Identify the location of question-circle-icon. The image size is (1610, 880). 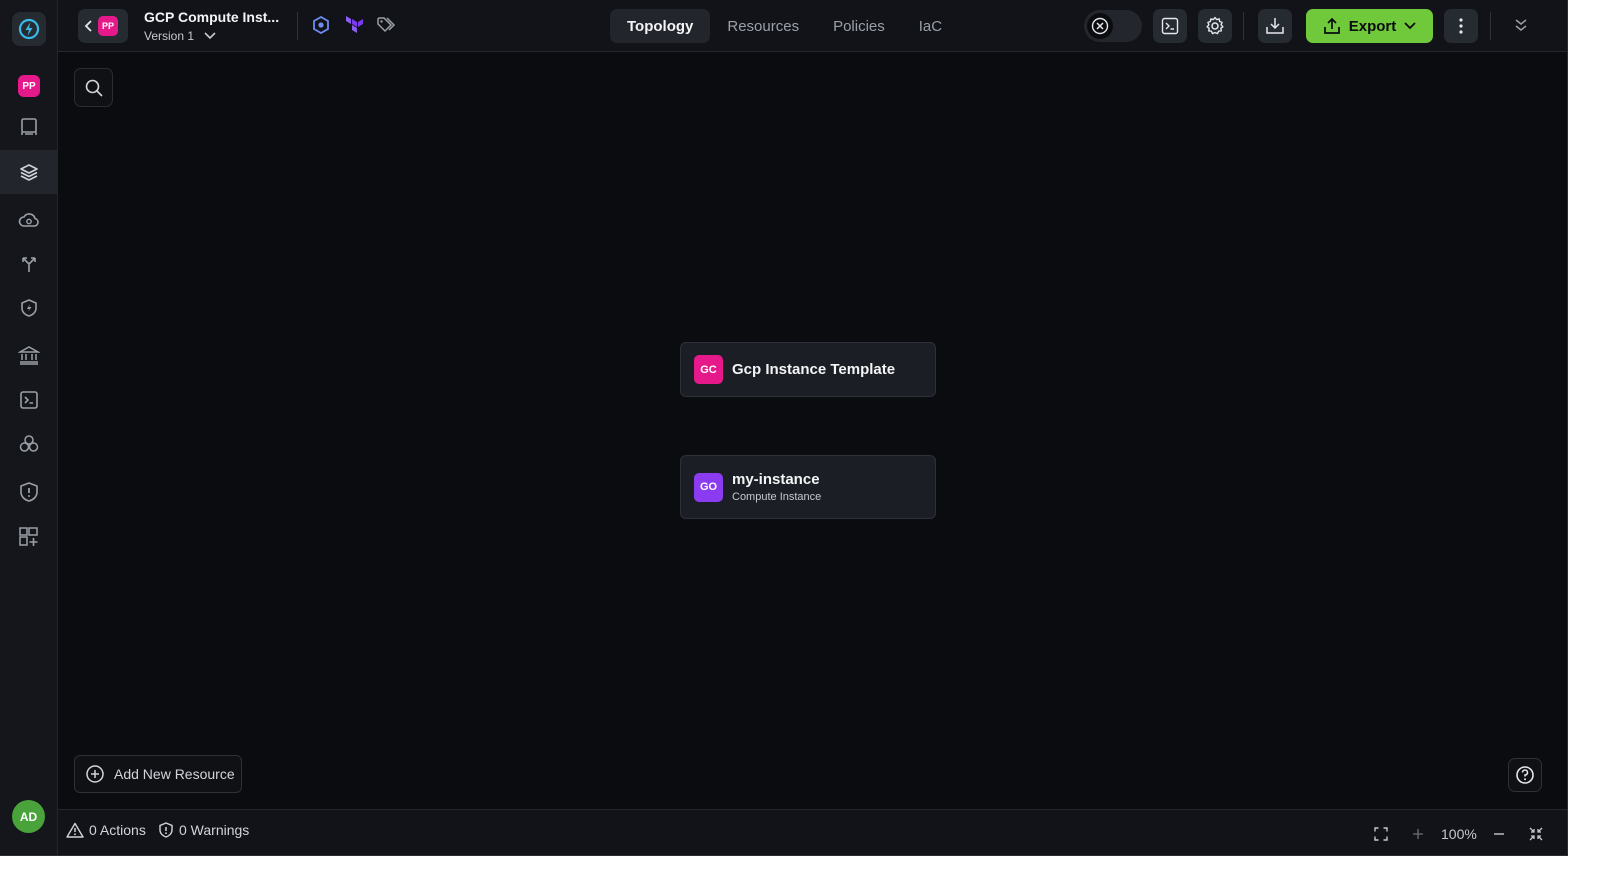
(1525, 775).